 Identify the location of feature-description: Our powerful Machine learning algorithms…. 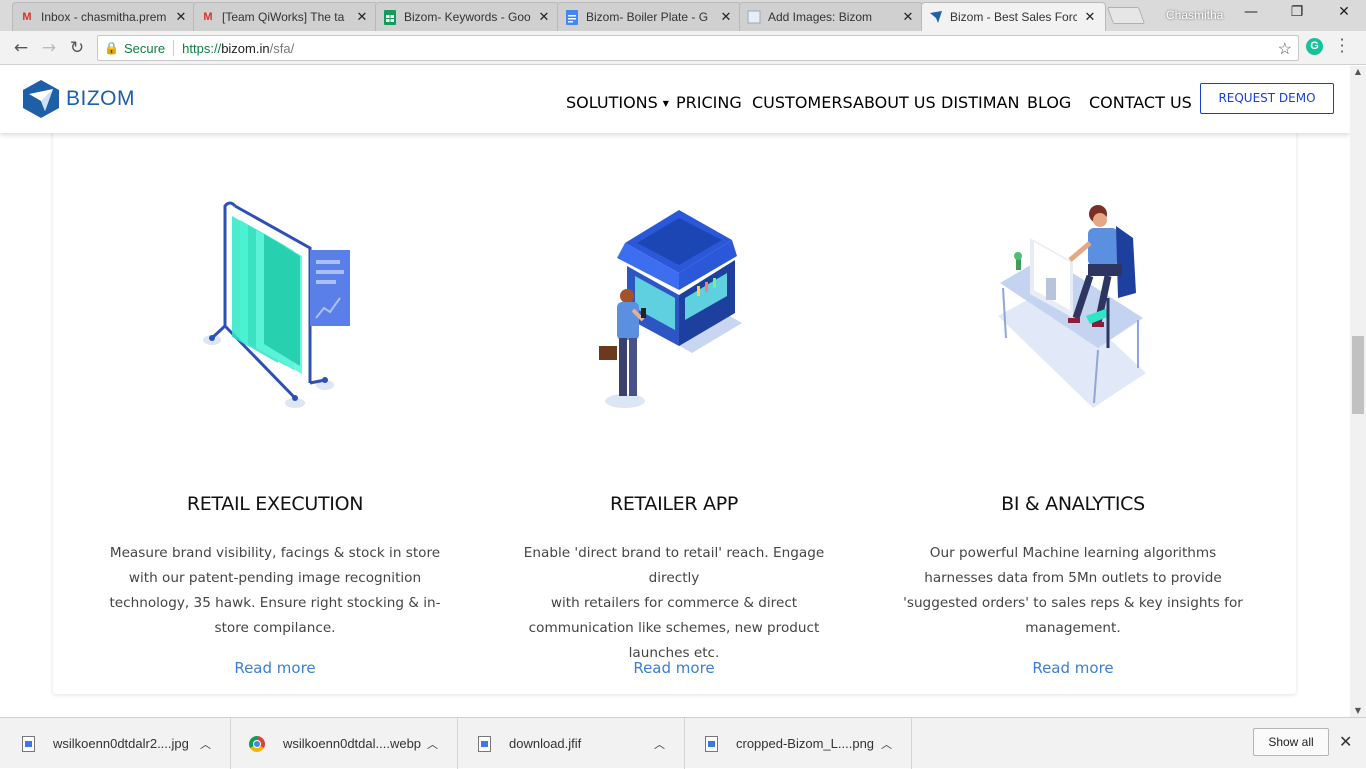
(1073, 591).